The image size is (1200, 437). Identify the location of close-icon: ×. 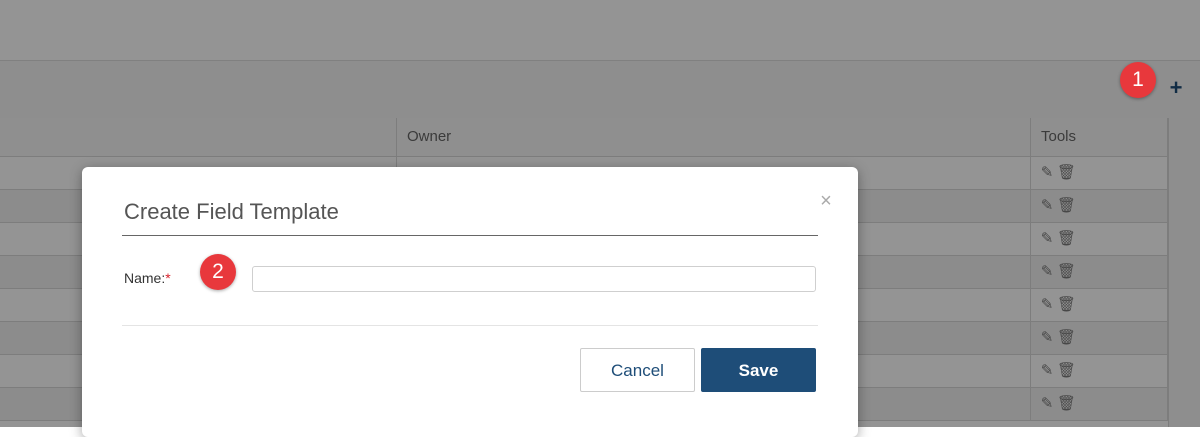
(826, 201).